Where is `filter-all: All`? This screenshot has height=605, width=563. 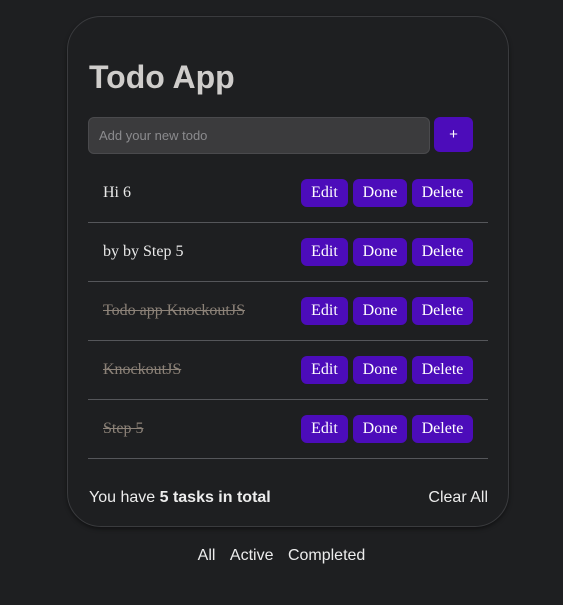 filter-all: All is located at coordinates (207, 555).